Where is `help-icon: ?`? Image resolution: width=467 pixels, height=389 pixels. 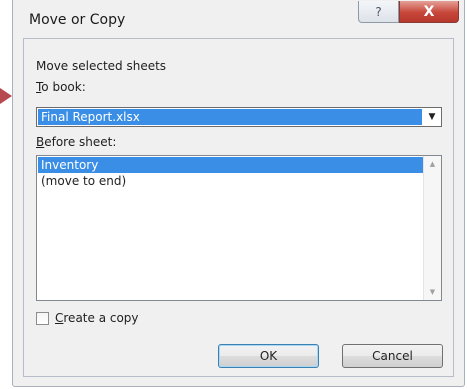
help-icon: ? is located at coordinates (378, 11).